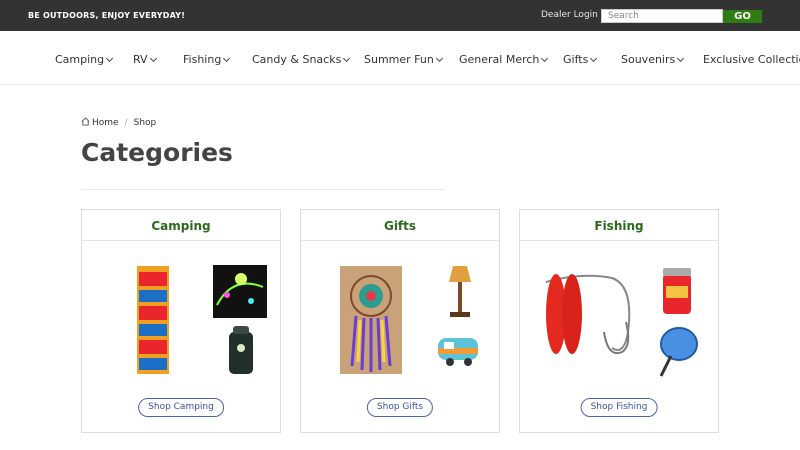 Image resolution: width=800 pixels, height=450 pixels. What do you see at coordinates (403, 59) in the screenshot?
I see `nav-item-summer-fun: Summer Fun` at bounding box center [403, 59].